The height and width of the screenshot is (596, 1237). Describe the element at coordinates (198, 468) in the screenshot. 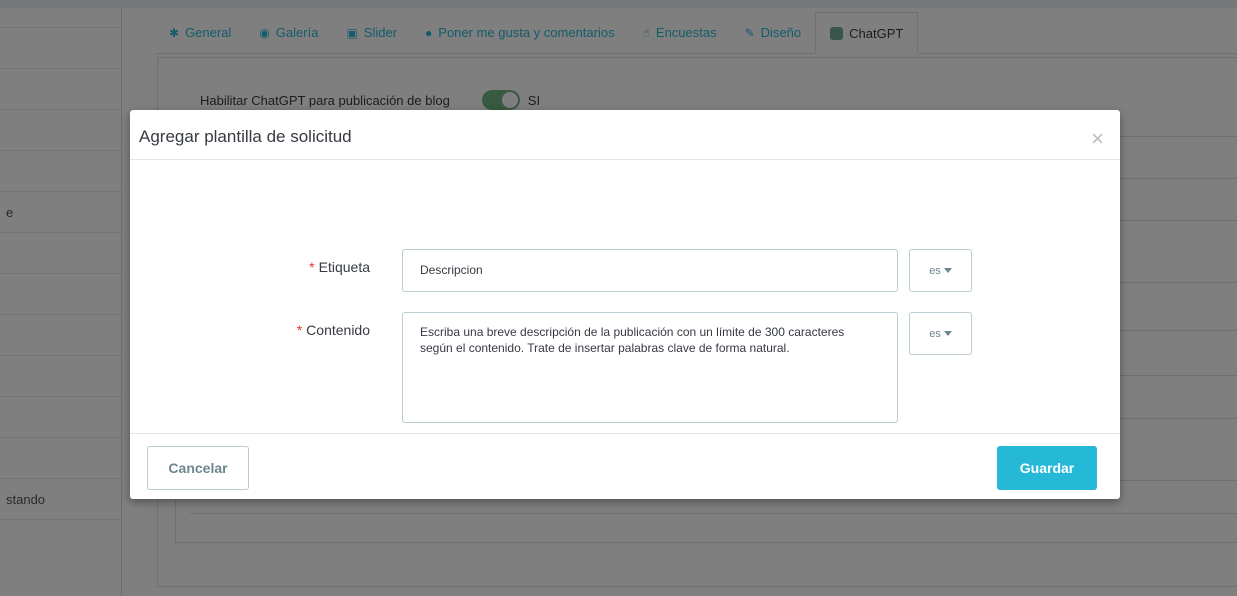

I see `cancel-button: Cancelar` at that location.